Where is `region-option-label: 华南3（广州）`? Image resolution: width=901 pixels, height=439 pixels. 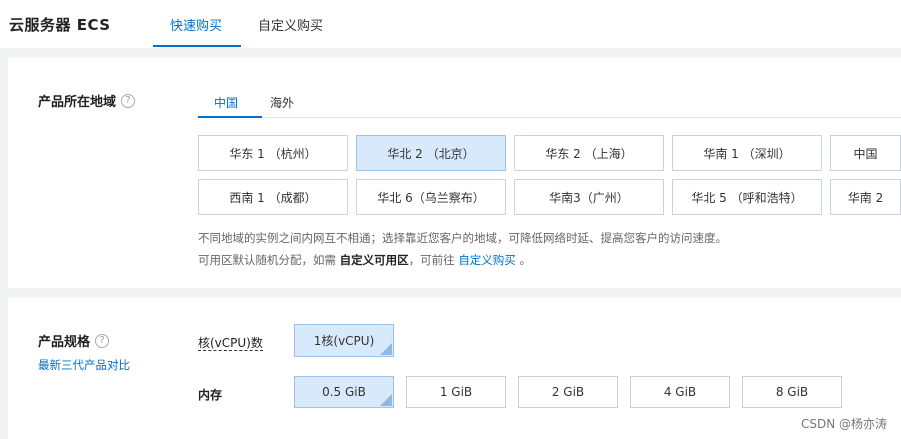
region-option-label: 华南3（广州） is located at coordinates (589, 197).